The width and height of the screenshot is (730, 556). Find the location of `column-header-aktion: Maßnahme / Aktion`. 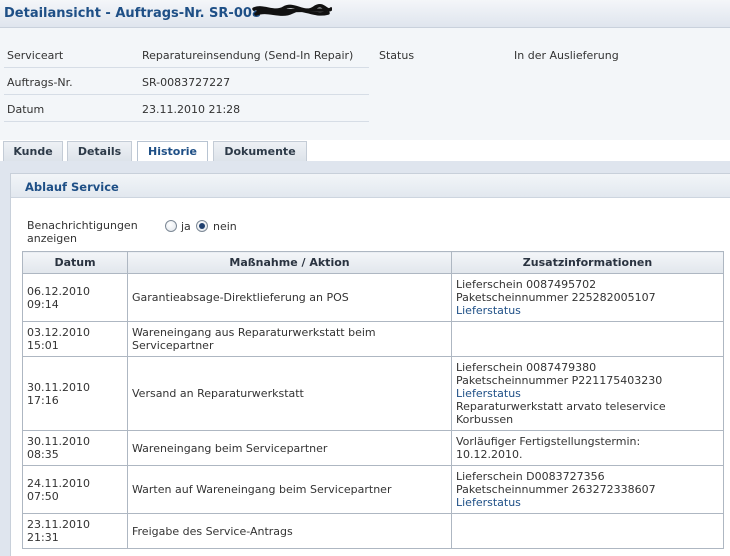

column-header-aktion: Maßnahme / Aktion is located at coordinates (289, 262).